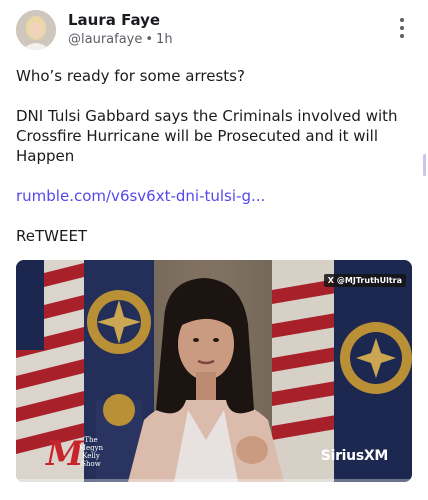 The height and width of the screenshot is (500, 428). Describe the element at coordinates (164, 39) in the screenshot. I see `post-time: 1h` at that location.